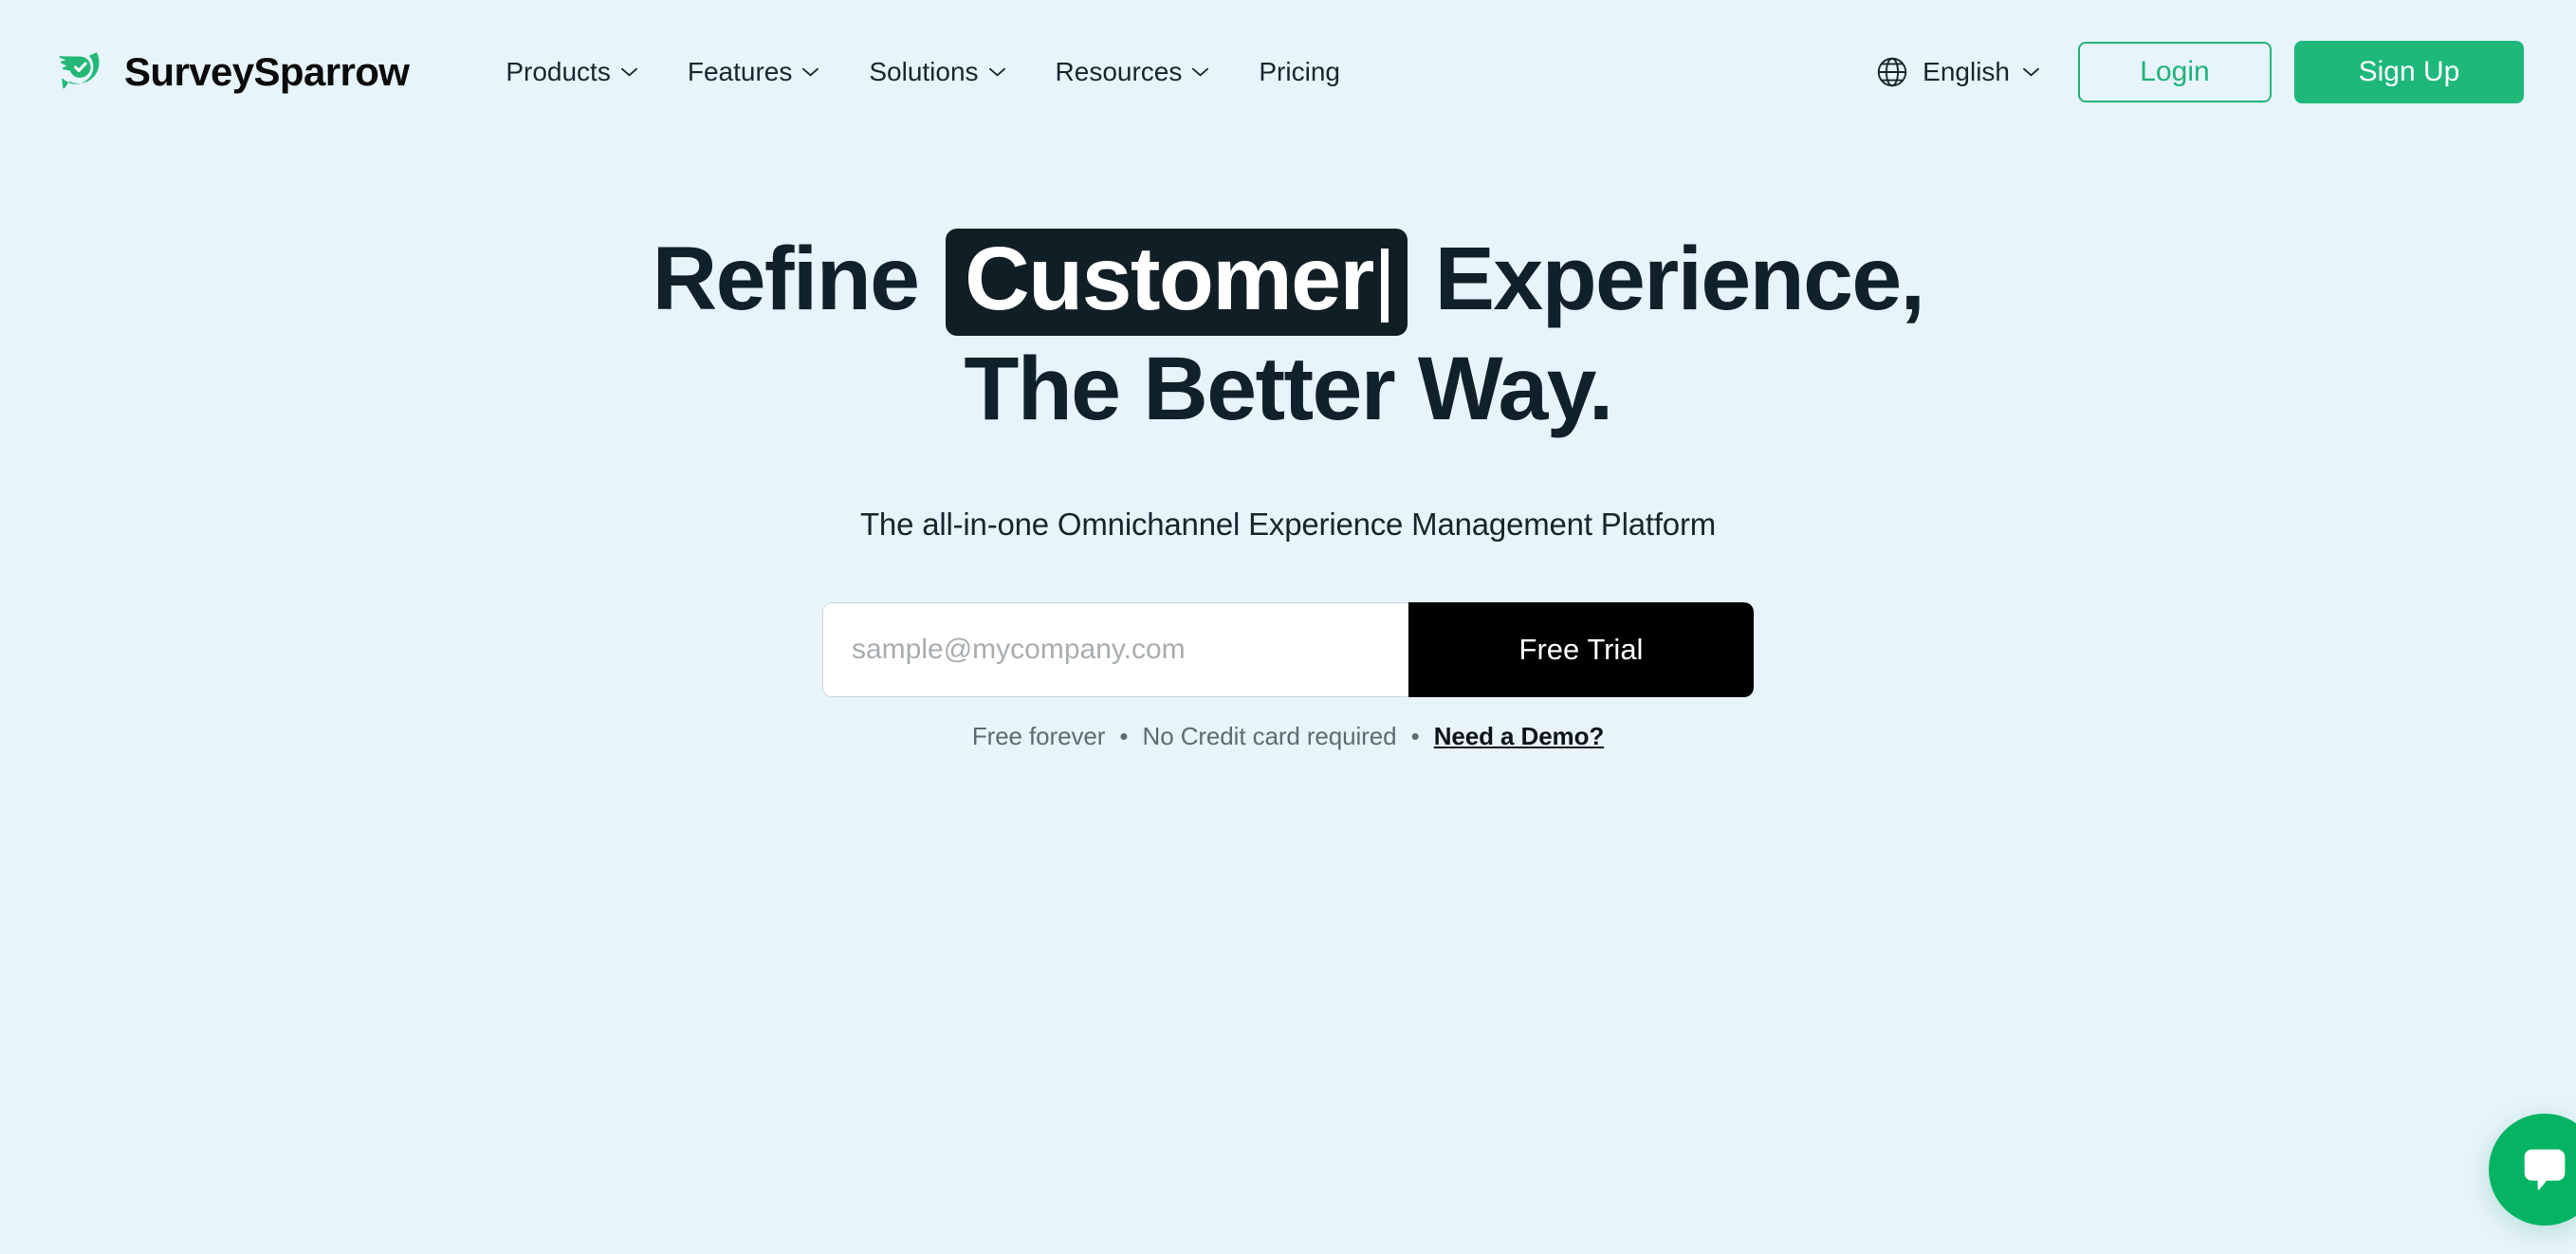 This screenshot has height=1254, width=2576. I want to click on brand-logo: SurveySparrow, so click(231, 72).